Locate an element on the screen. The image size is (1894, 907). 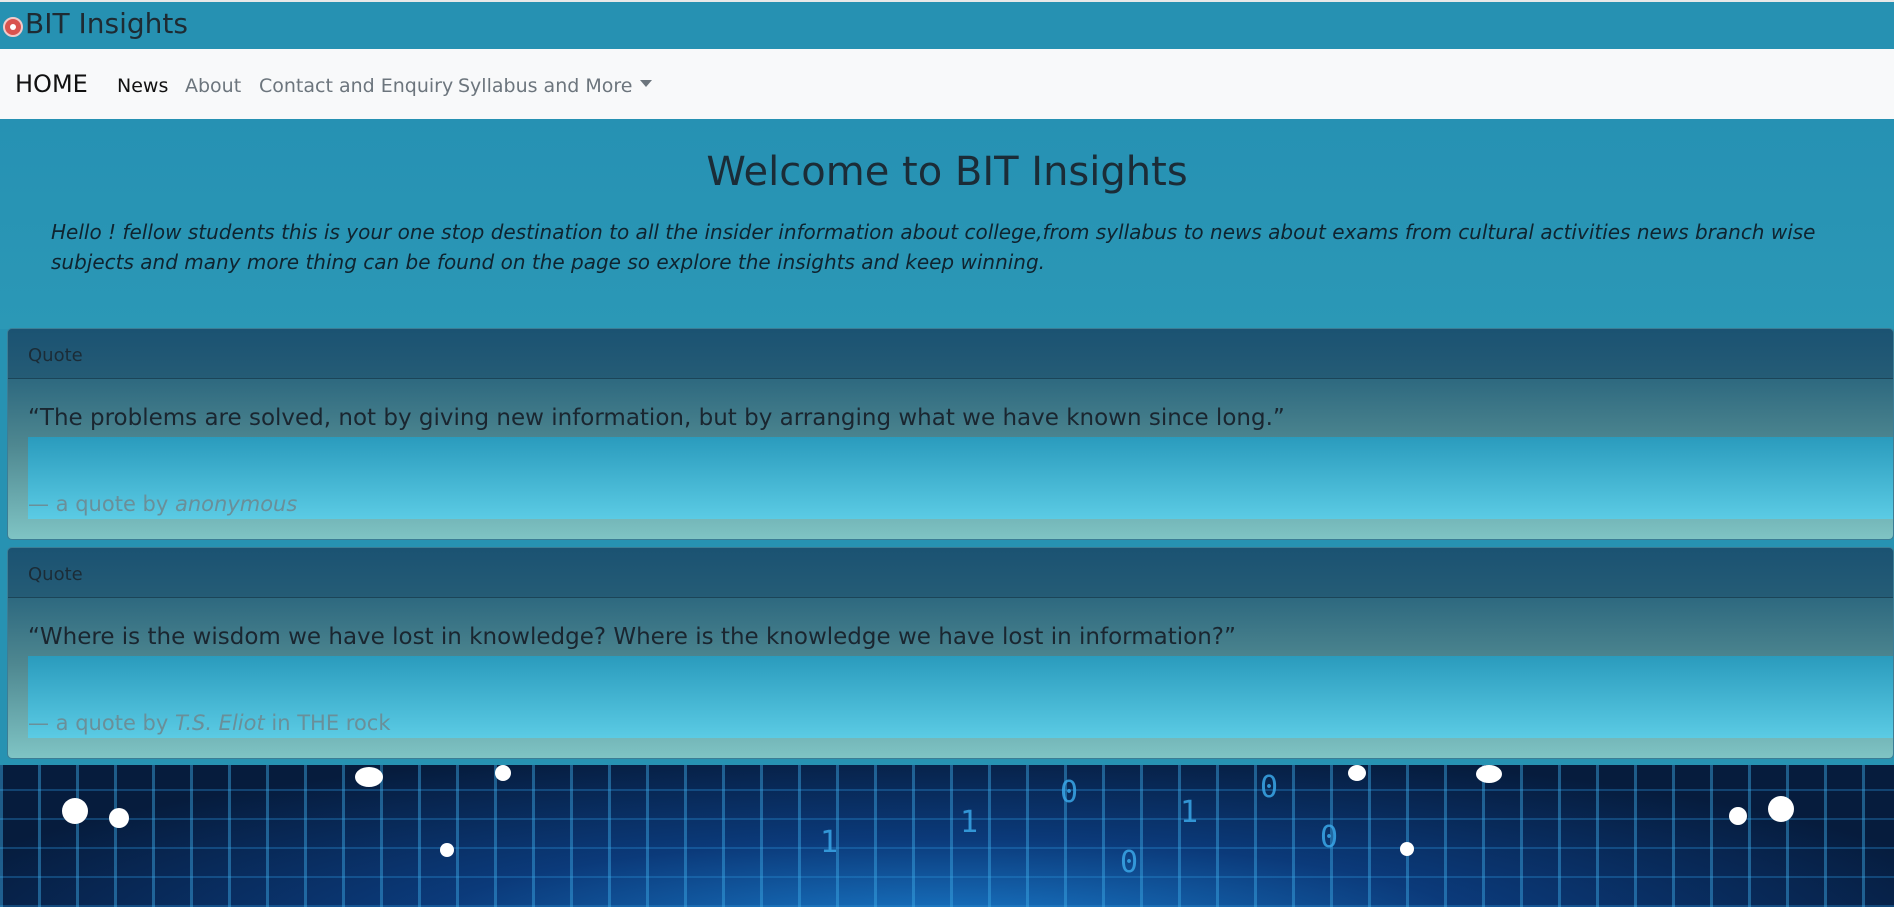
quote-footer: — a quote by anonymous is located at coordinates (162, 504).